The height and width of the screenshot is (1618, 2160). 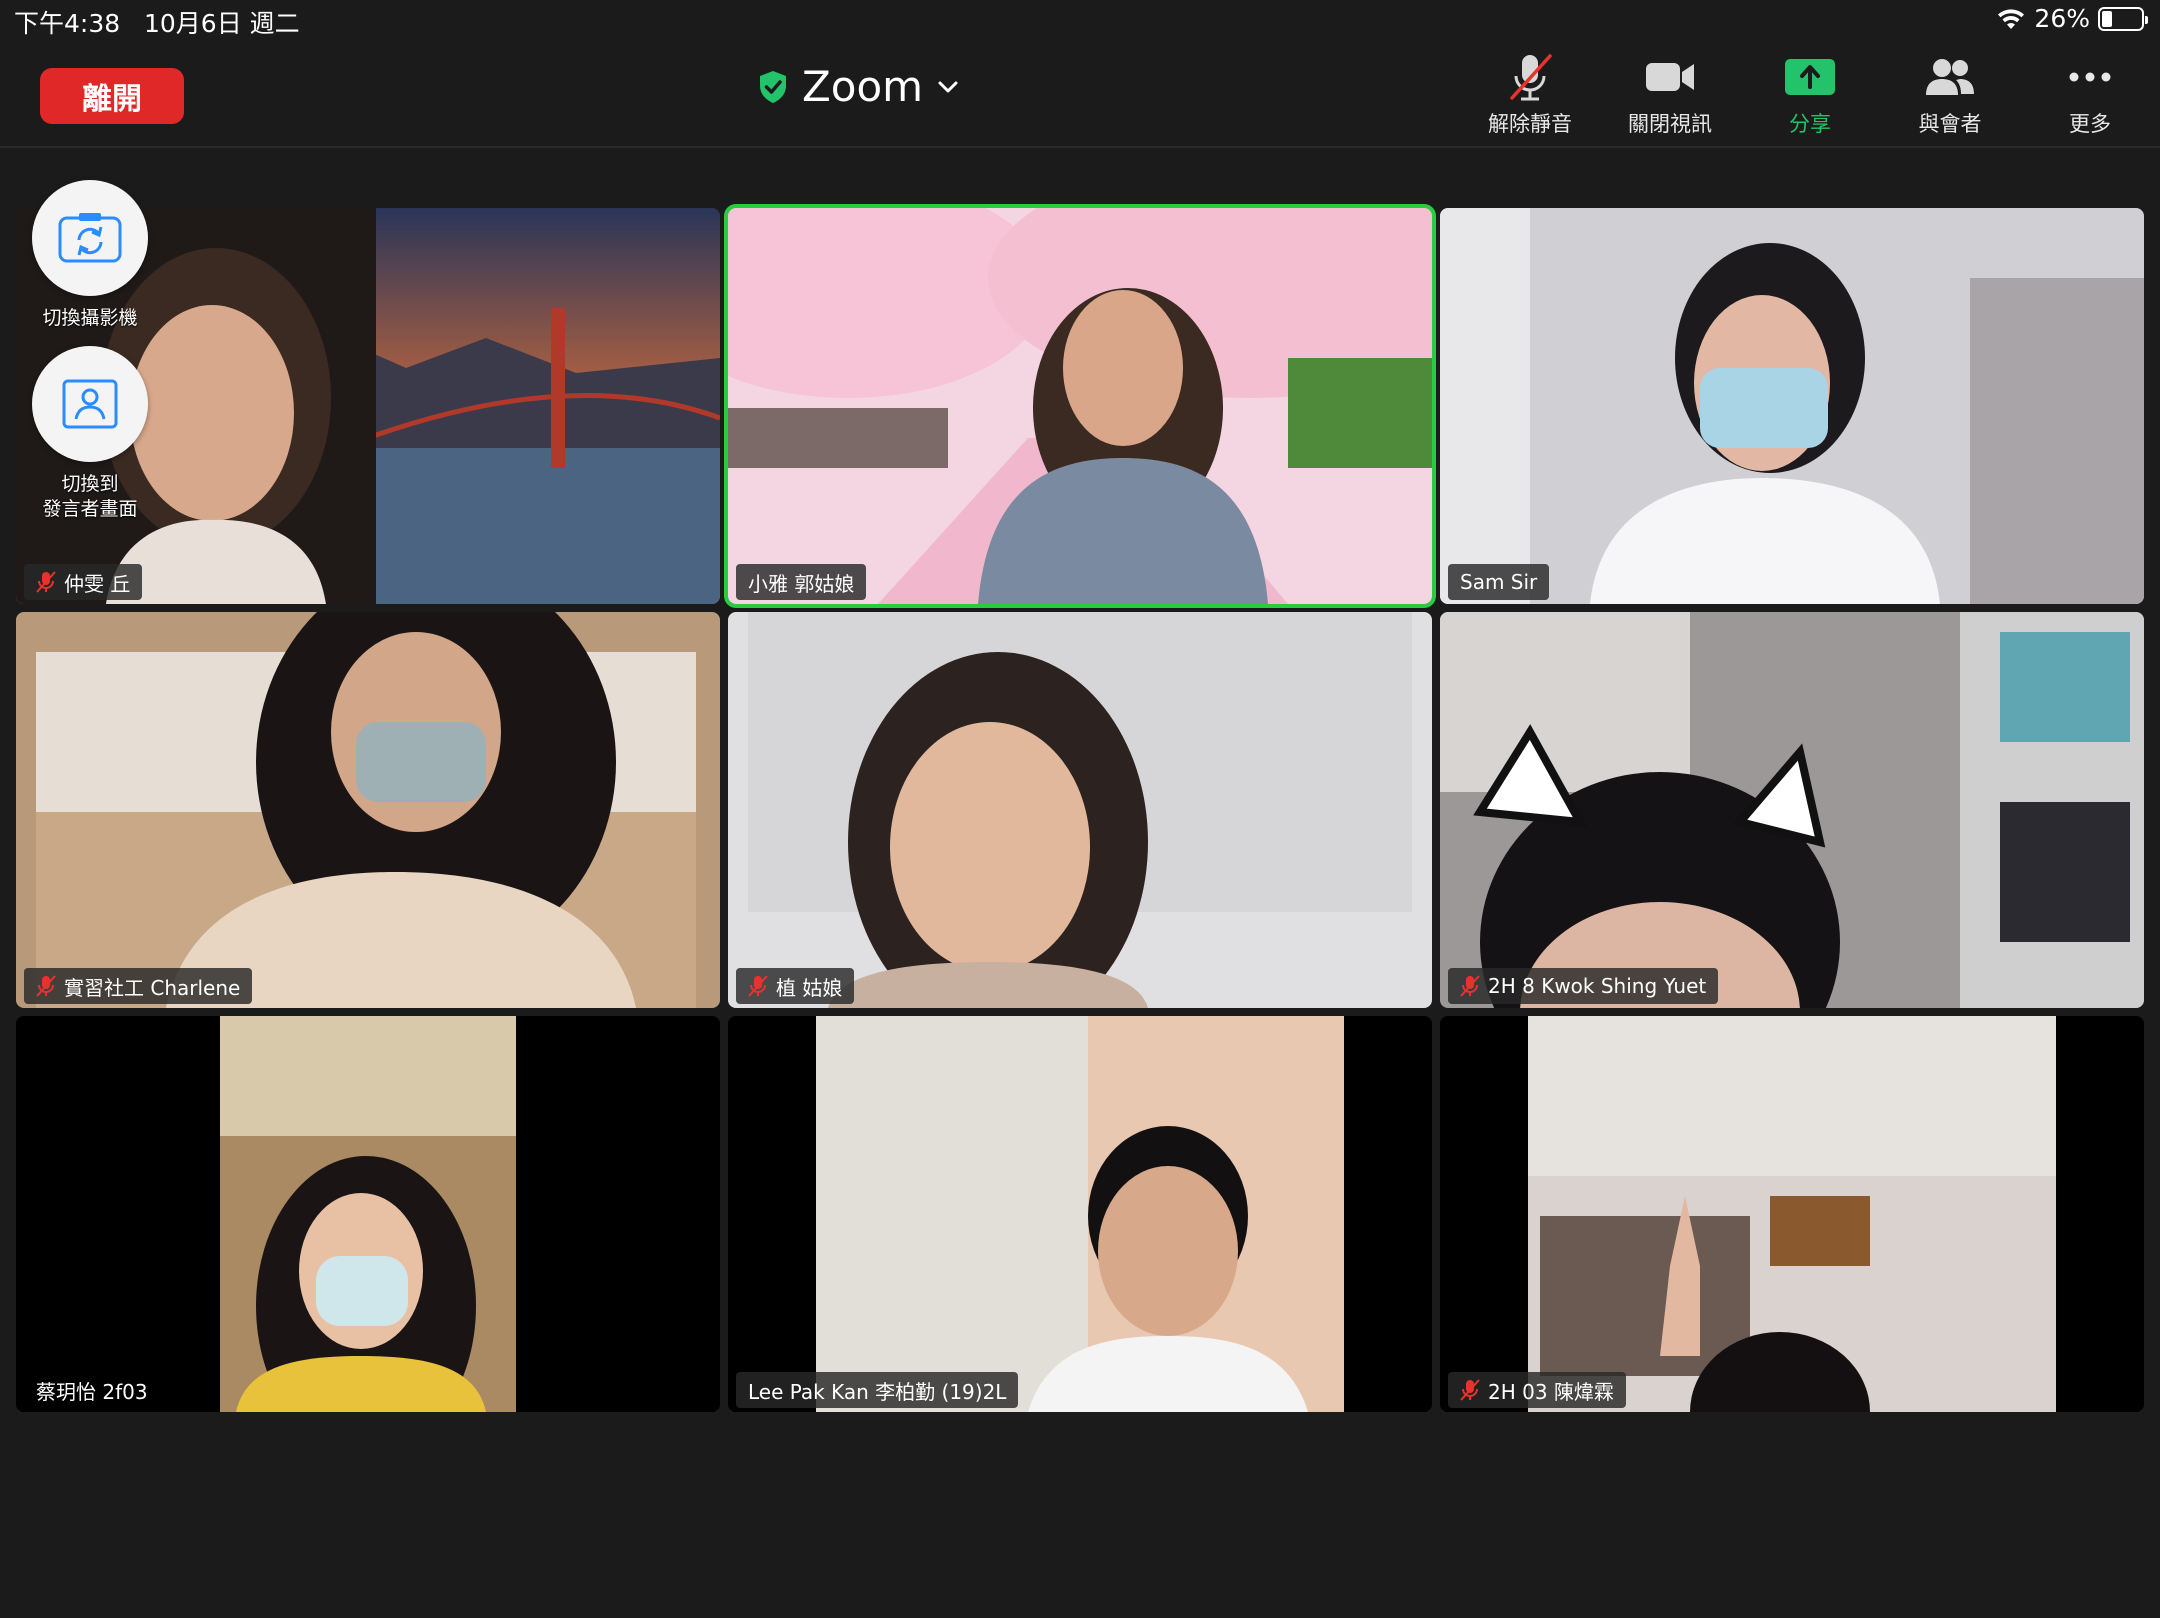 What do you see at coordinates (90, 508) in the screenshot?
I see `switch-speaker-view-label-line-2: 發言者畫面` at bounding box center [90, 508].